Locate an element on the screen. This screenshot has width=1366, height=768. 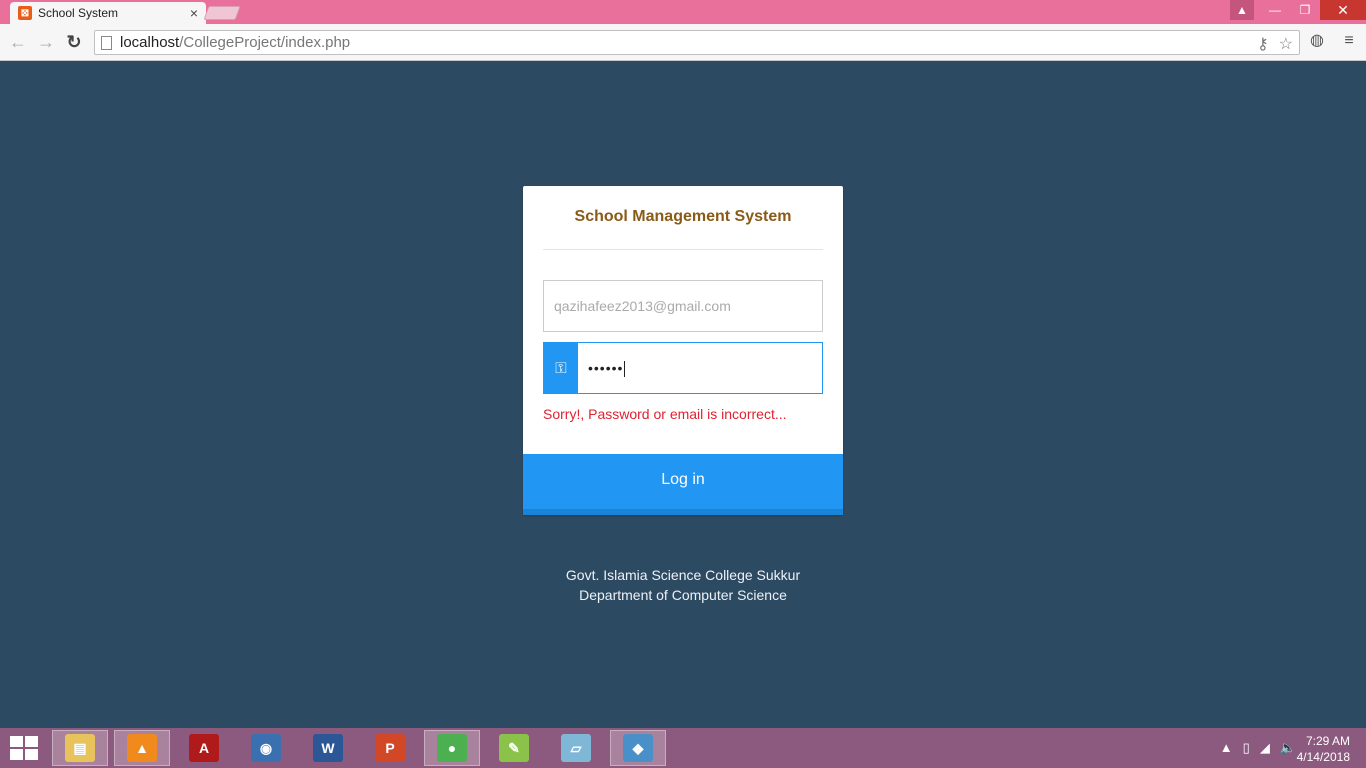
xampp-favicon-icon: ⊠ is located at coordinates (25, 13).